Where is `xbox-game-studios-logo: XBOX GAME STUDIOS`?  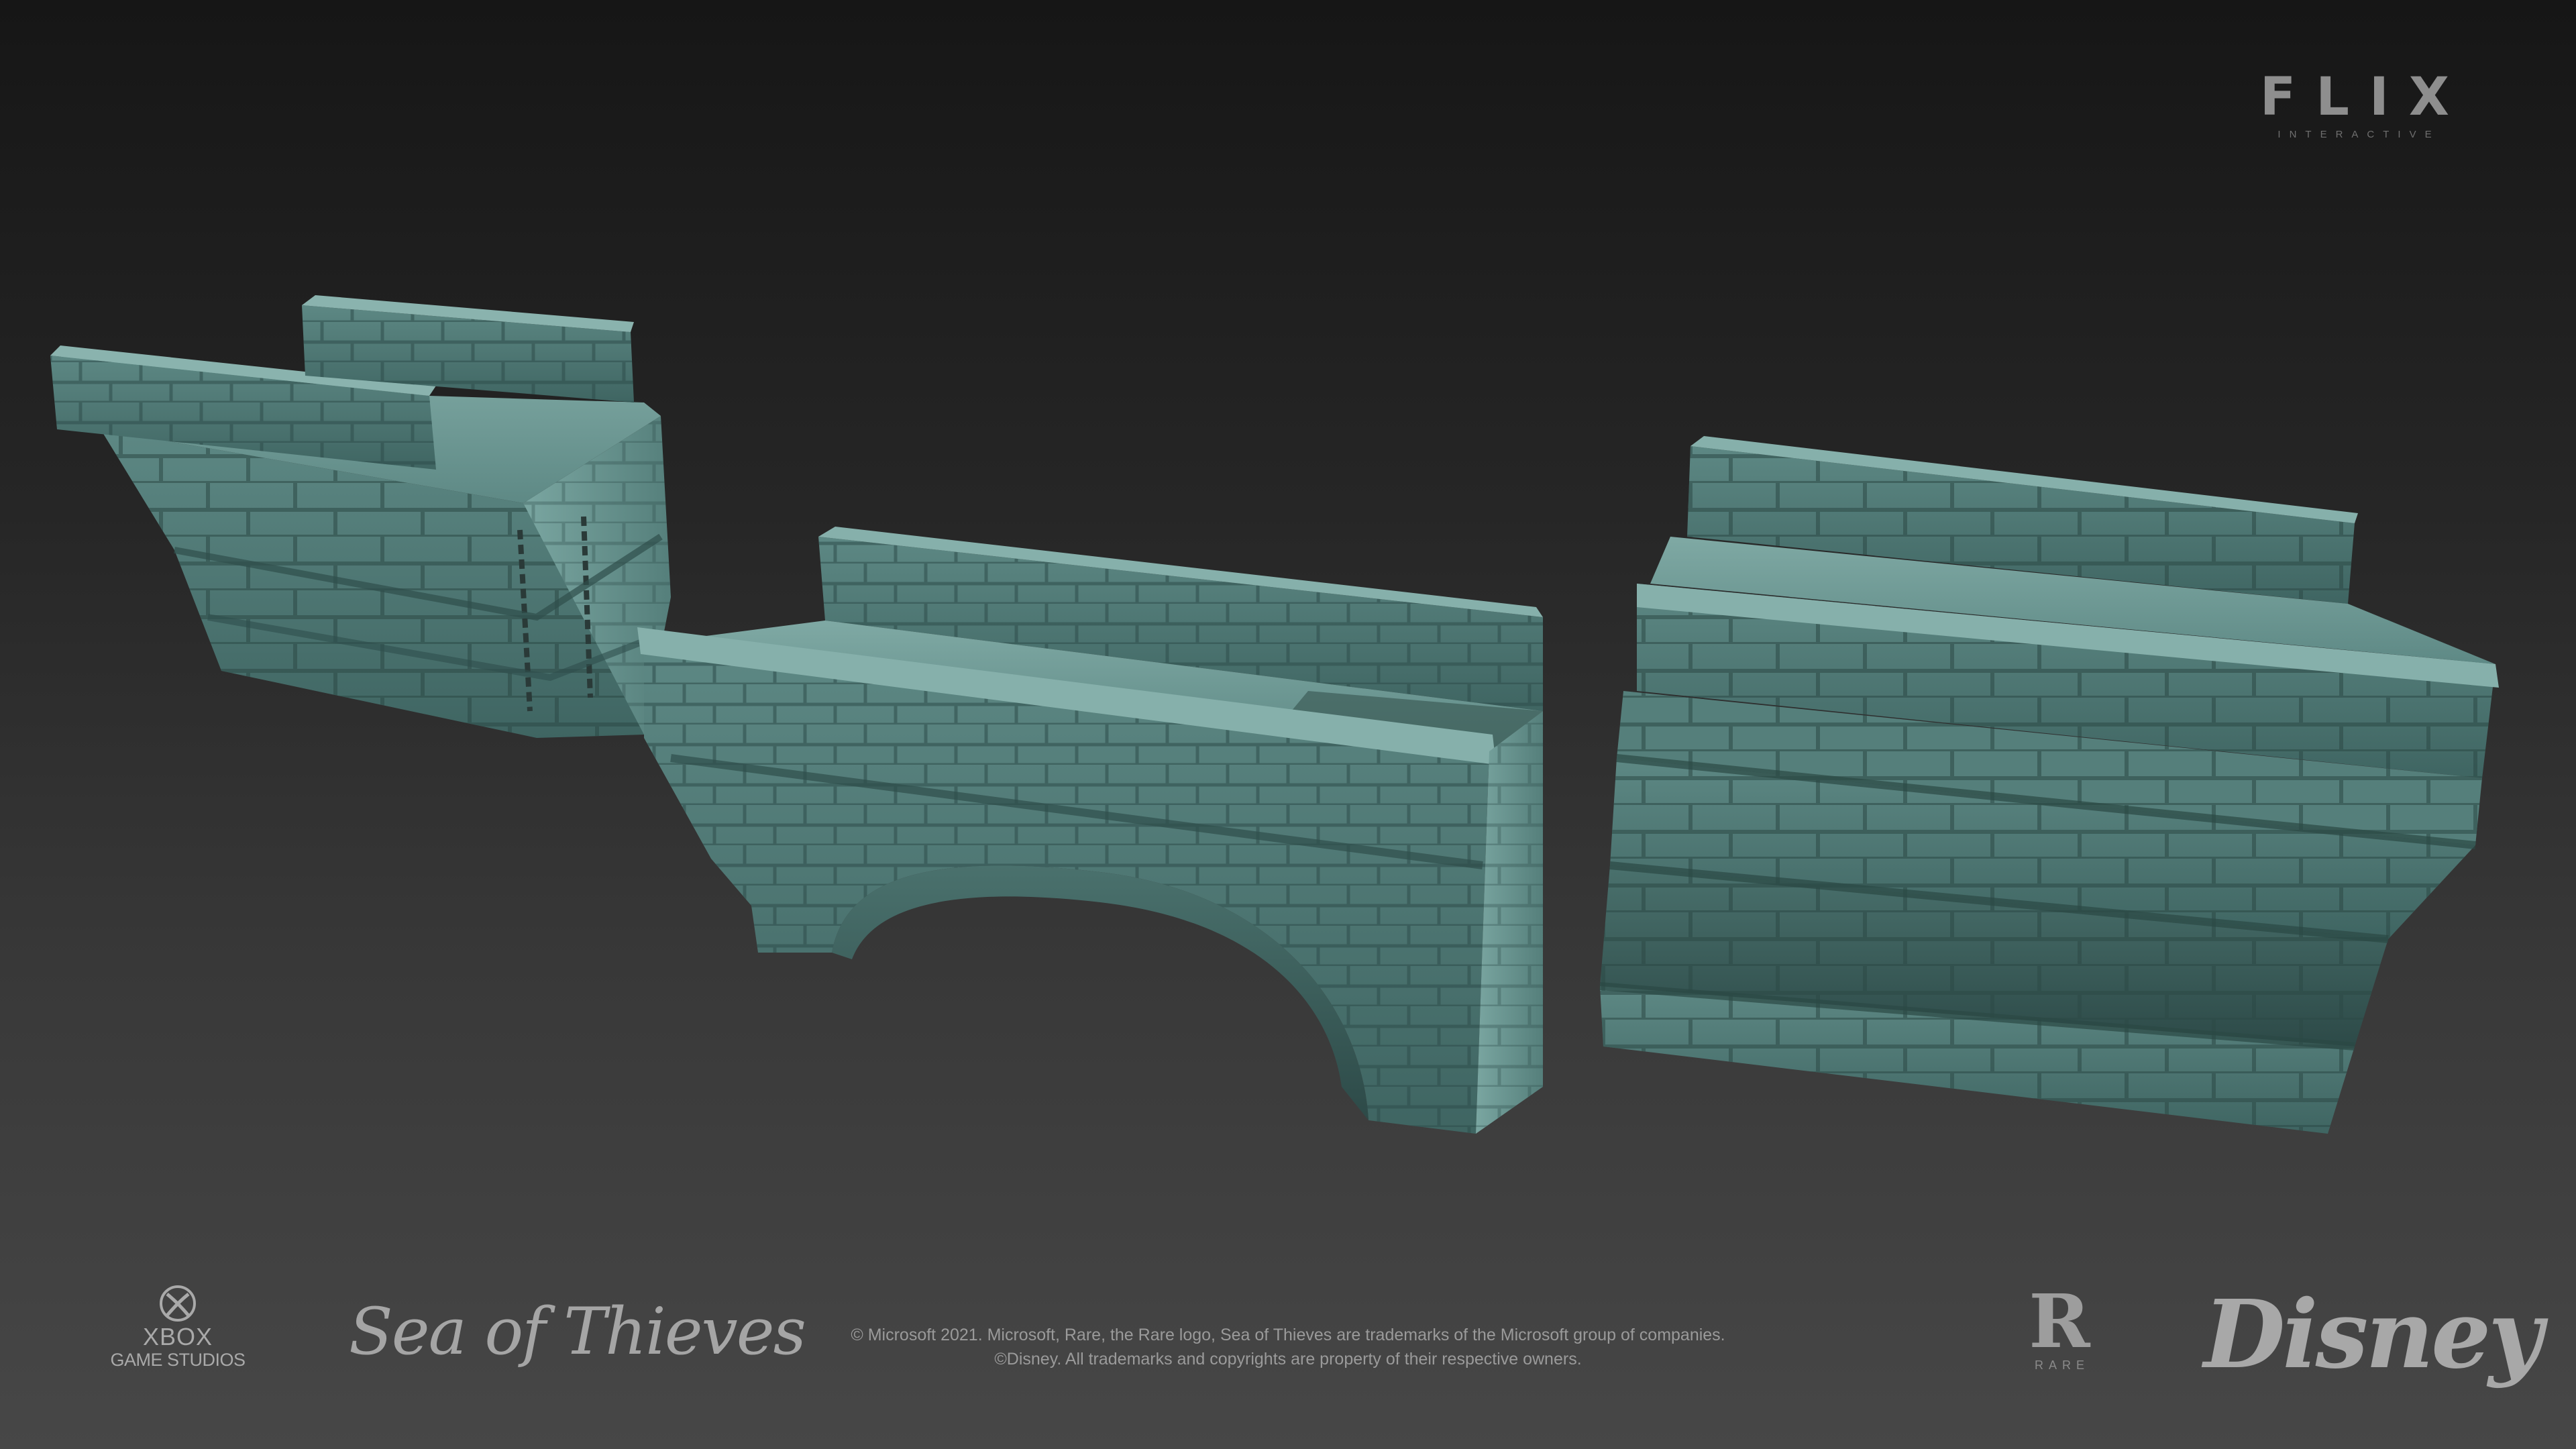 xbox-game-studios-logo: XBOX GAME STUDIOS is located at coordinates (178, 1332).